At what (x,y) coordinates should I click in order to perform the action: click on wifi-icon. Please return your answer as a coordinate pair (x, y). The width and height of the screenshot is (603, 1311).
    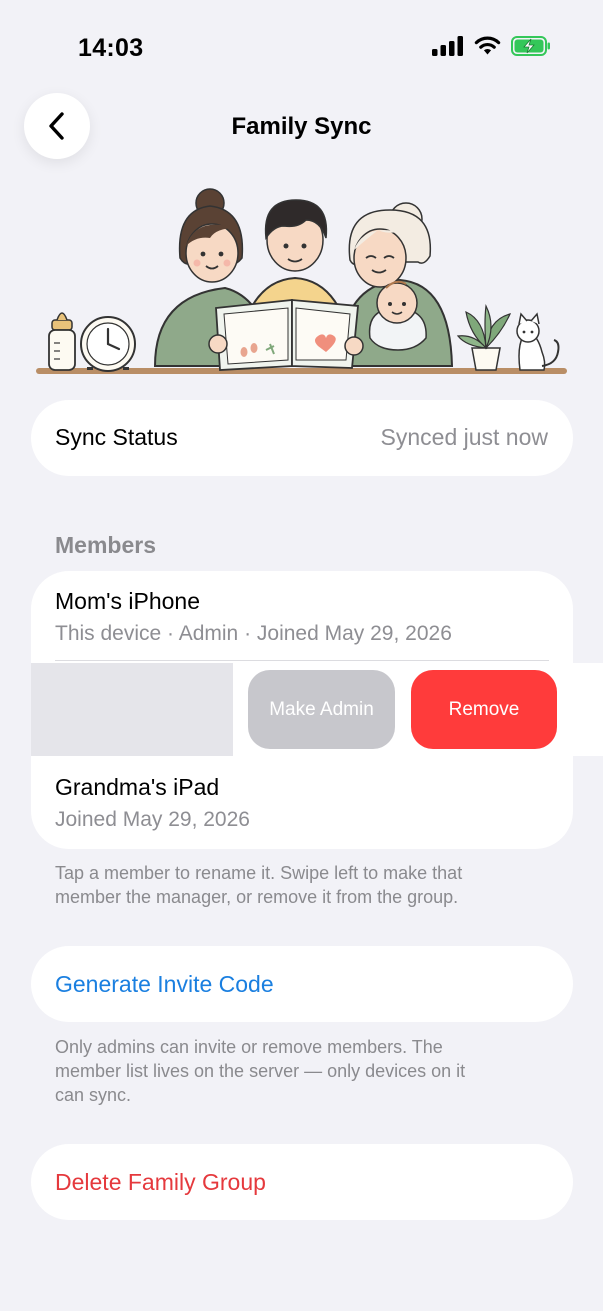
    Looking at the image, I should click on (487, 45).